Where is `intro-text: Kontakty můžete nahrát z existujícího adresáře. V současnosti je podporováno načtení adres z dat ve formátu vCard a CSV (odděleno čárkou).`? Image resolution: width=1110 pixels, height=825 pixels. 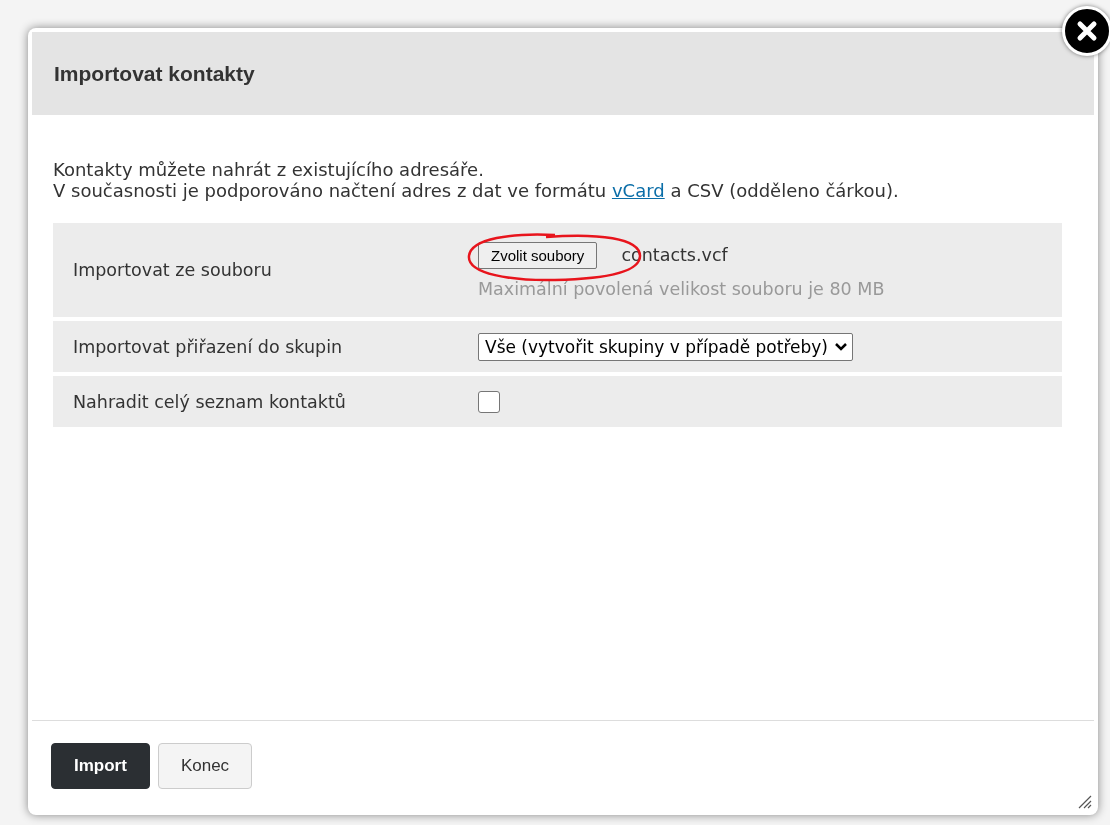 intro-text: Kontakty můžete nahrát z existujícího adresáře. V současnosti je podporováno načtení adres z dat ve formátu vCard a CSV (odděleno čárkou). is located at coordinates (476, 180).